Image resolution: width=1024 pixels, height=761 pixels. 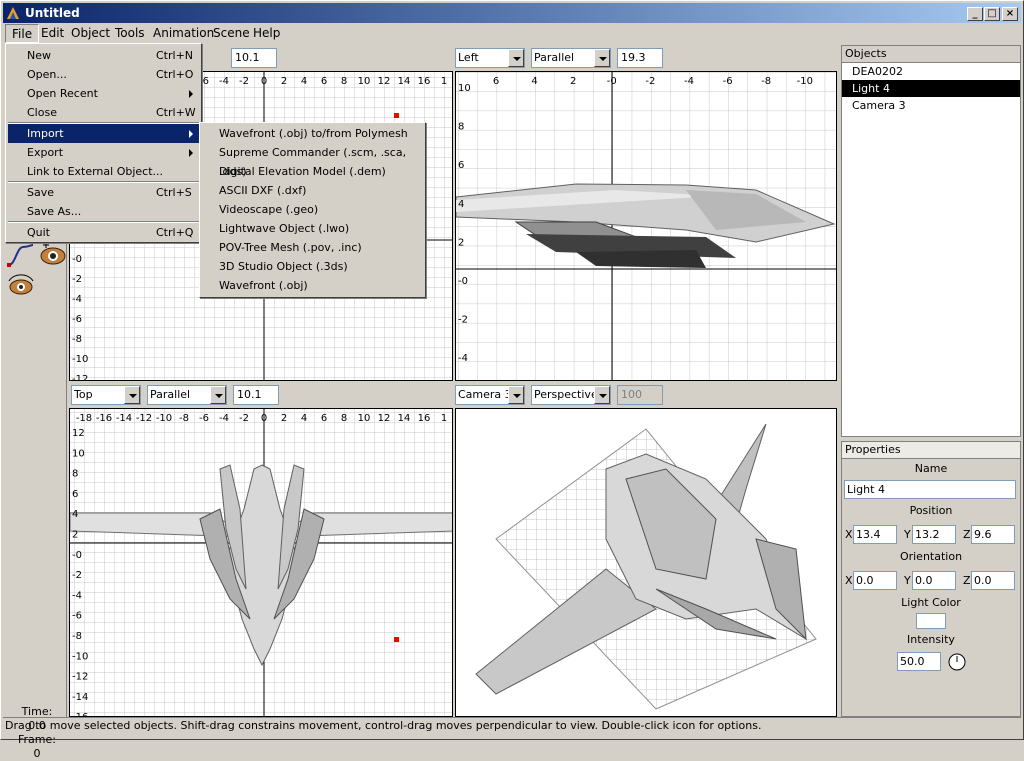 I want to click on minimize-button: _, so click(x=975, y=14).